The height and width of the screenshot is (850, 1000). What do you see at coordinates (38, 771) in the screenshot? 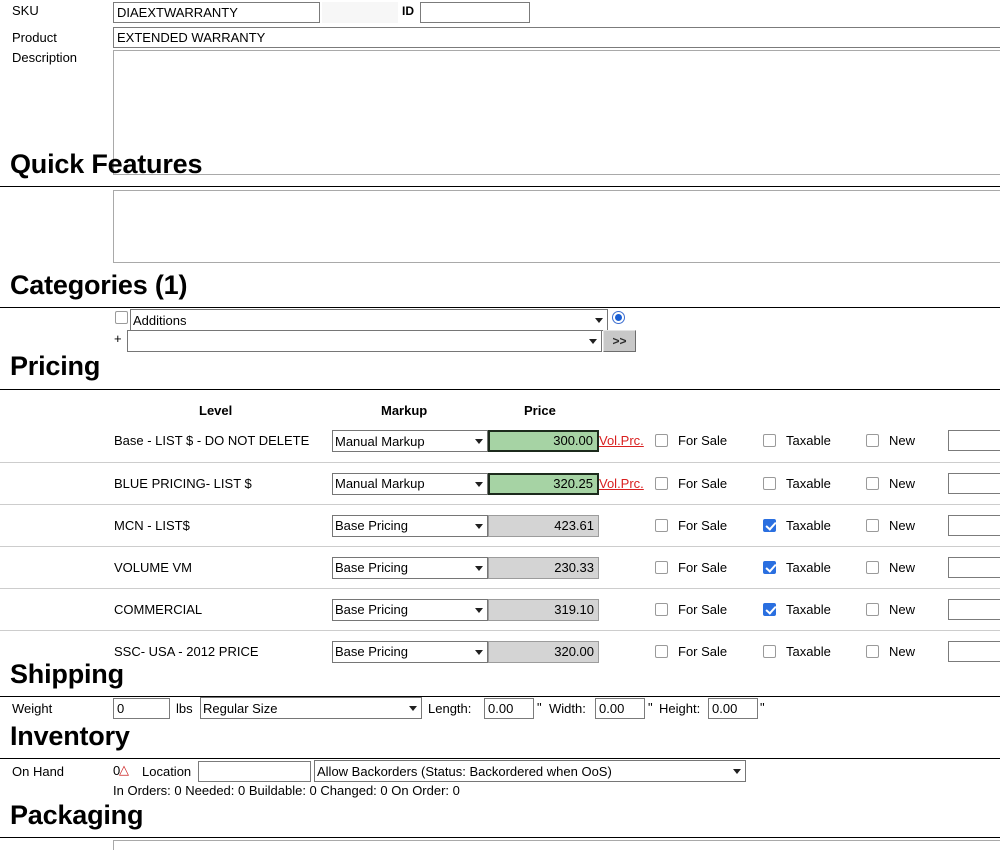
I see `on-hand-label: On Hand` at bounding box center [38, 771].